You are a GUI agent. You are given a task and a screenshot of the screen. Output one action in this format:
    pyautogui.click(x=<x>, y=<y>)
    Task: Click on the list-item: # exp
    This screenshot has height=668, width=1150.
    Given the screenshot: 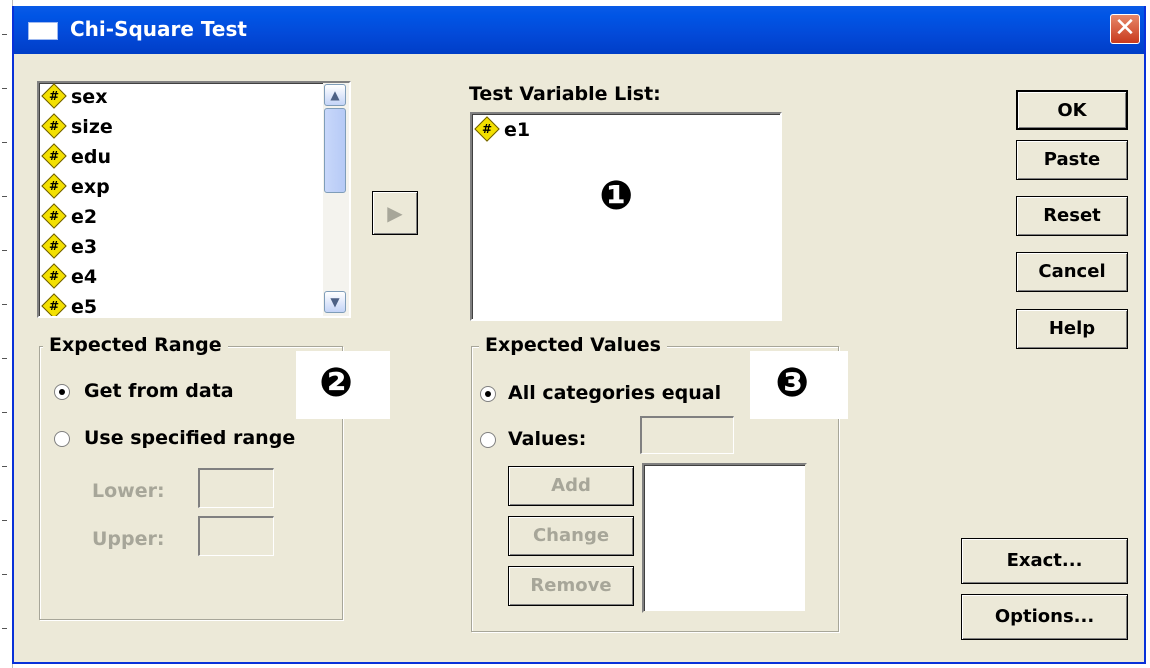 What is the action you would take?
    pyautogui.click(x=75, y=186)
    